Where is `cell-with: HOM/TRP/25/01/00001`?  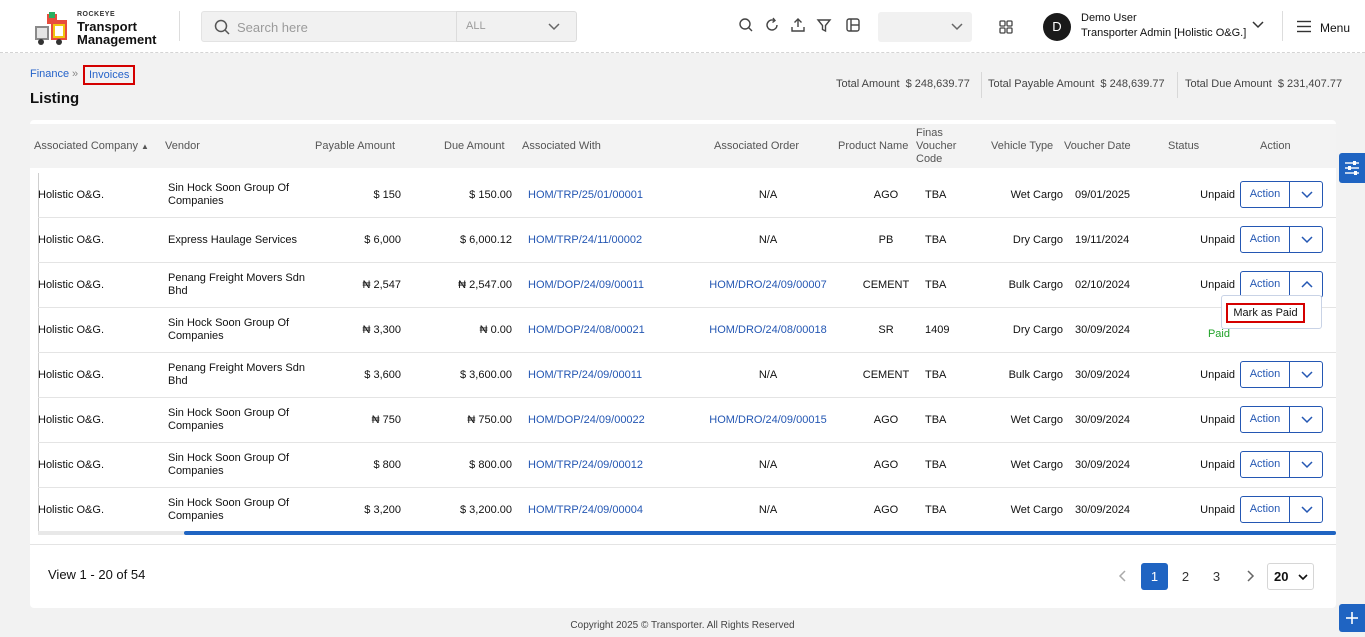 cell-with: HOM/TRP/25/01/00001 is located at coordinates (613, 195).